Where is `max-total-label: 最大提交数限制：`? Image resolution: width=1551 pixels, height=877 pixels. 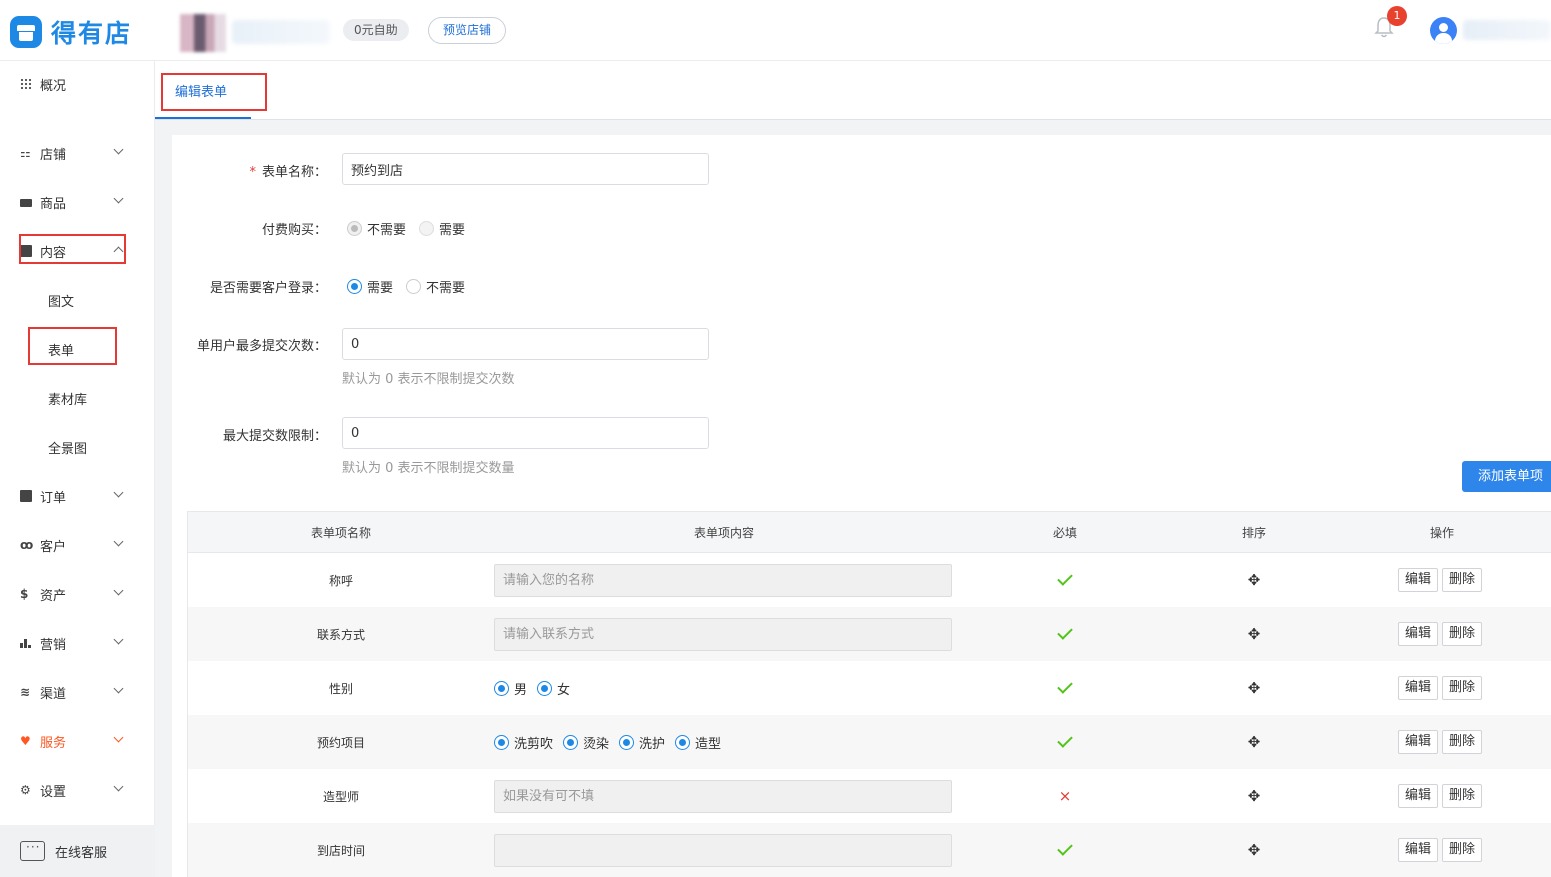 max-total-label: 最大提交数限制： is located at coordinates (274, 436).